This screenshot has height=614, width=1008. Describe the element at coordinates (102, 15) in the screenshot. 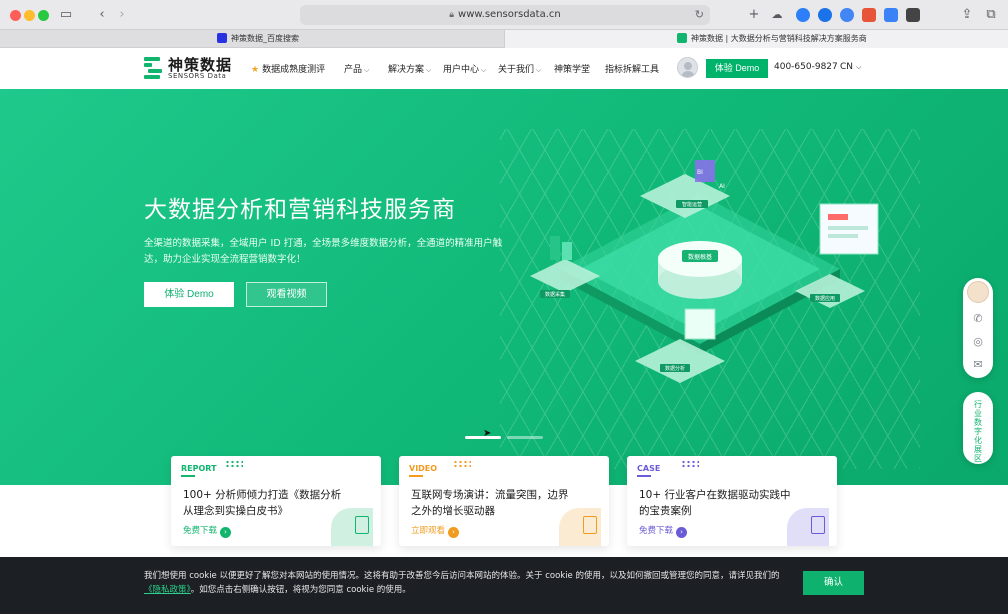

I see `back-icon: ‹` at that location.